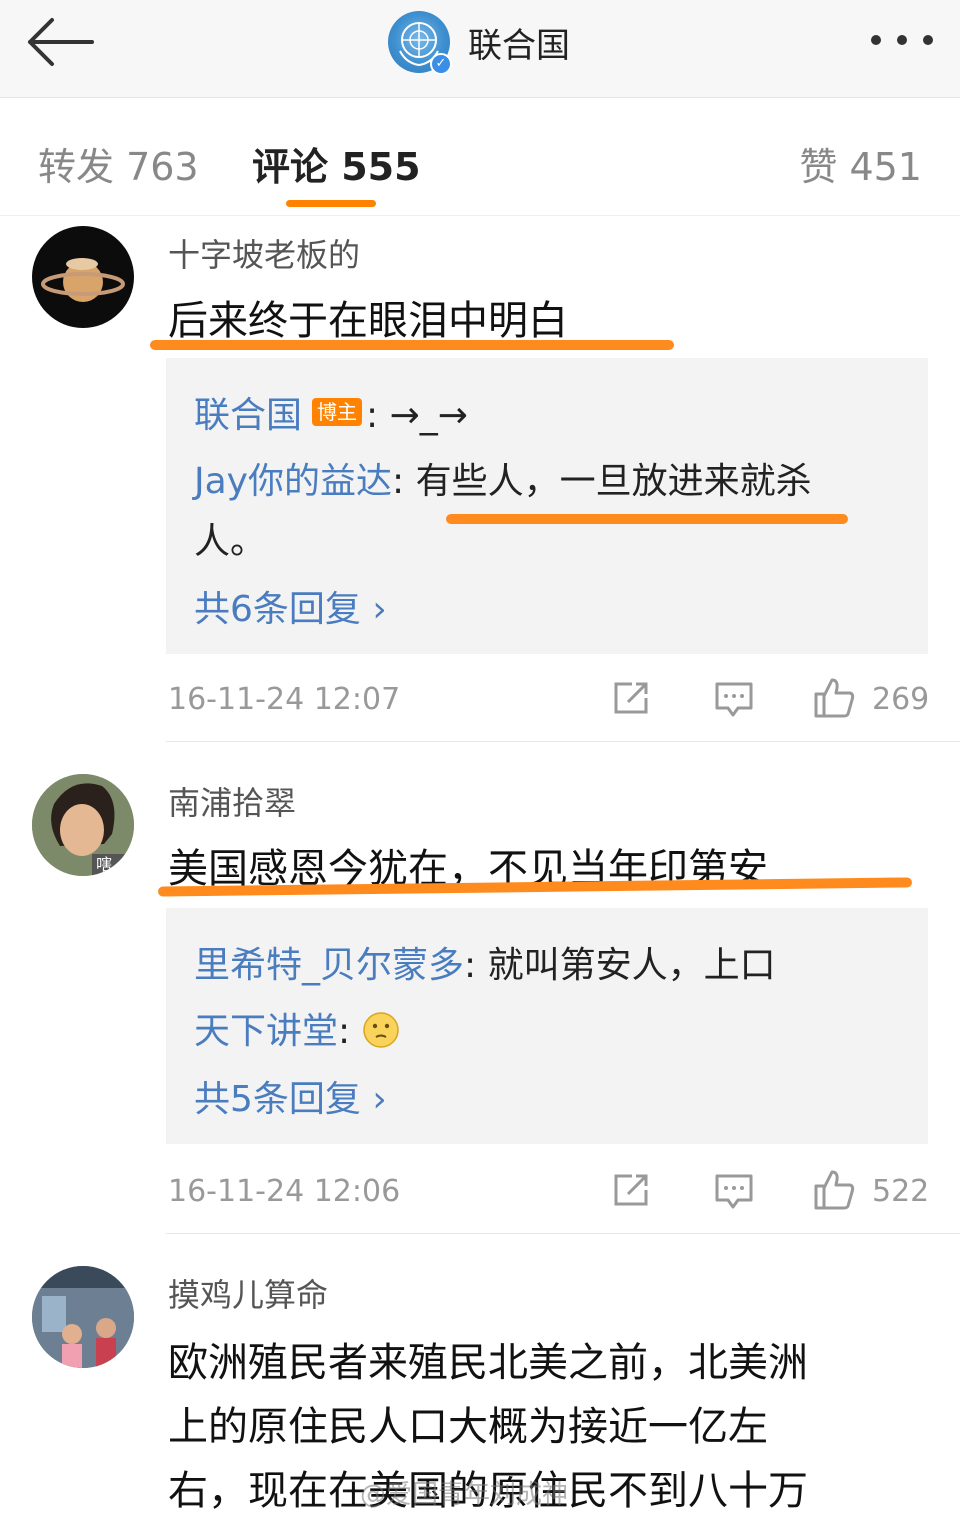 This screenshot has width=960, height=1517. Describe the element at coordinates (290, 606) in the screenshot. I see `view-replies-link: 共6条回复 ›` at that location.